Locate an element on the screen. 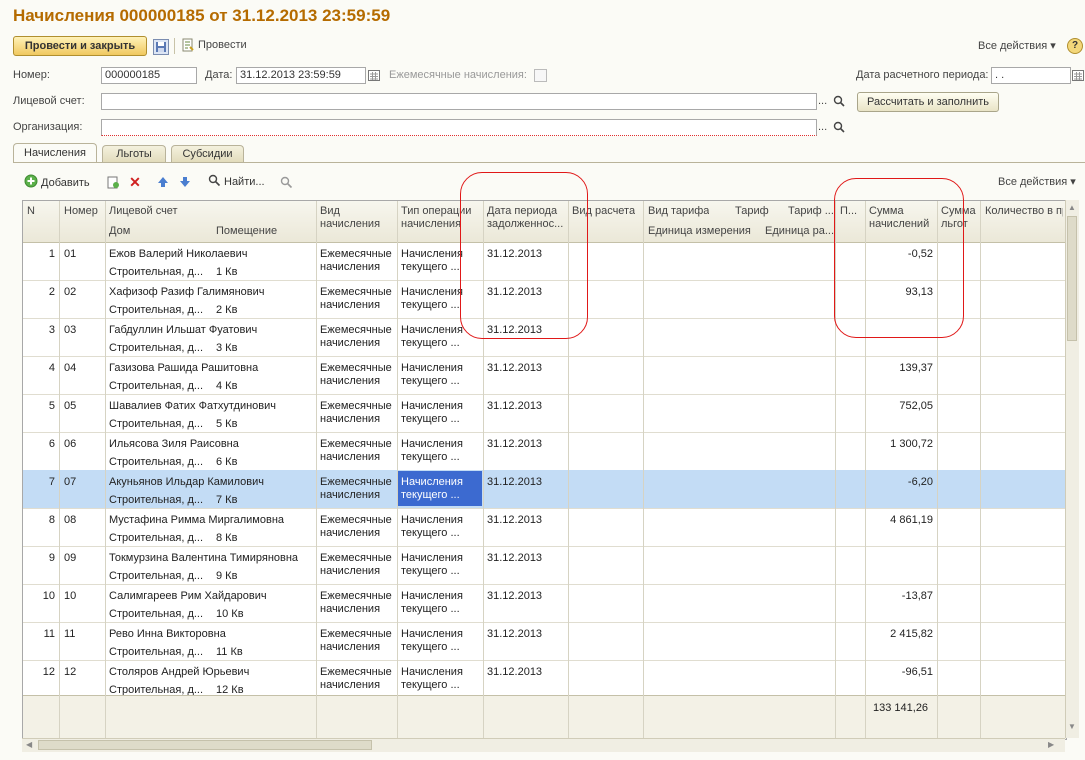 This screenshot has height=760, width=1085. add-row-button: Добавить is located at coordinates (57, 182).